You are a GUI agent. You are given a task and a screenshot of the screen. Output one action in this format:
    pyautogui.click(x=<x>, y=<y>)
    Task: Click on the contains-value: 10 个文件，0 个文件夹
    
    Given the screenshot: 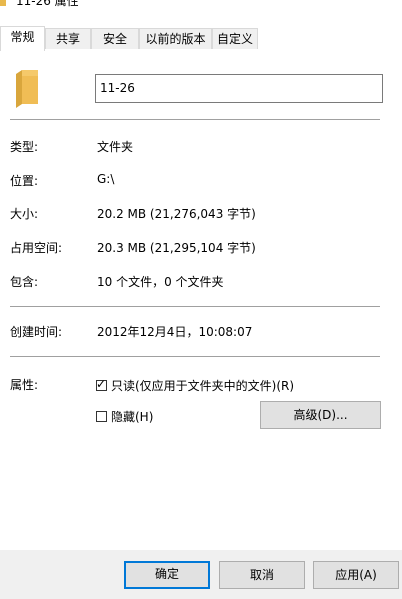 What is the action you would take?
    pyautogui.click(x=160, y=282)
    